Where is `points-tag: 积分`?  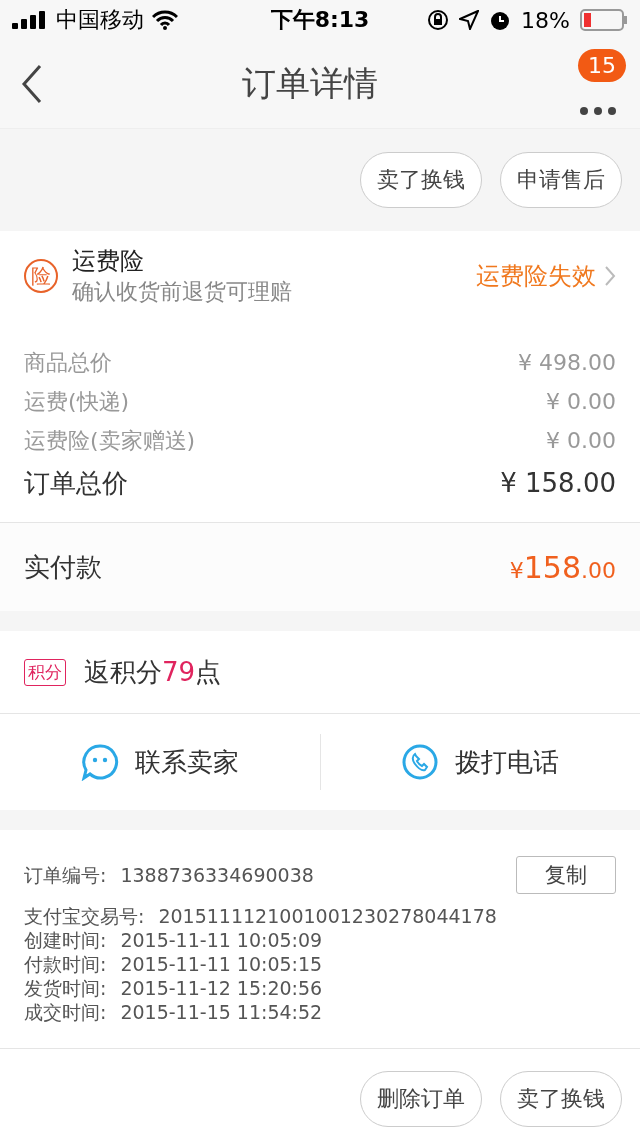
points-tag: 积分 is located at coordinates (45, 672).